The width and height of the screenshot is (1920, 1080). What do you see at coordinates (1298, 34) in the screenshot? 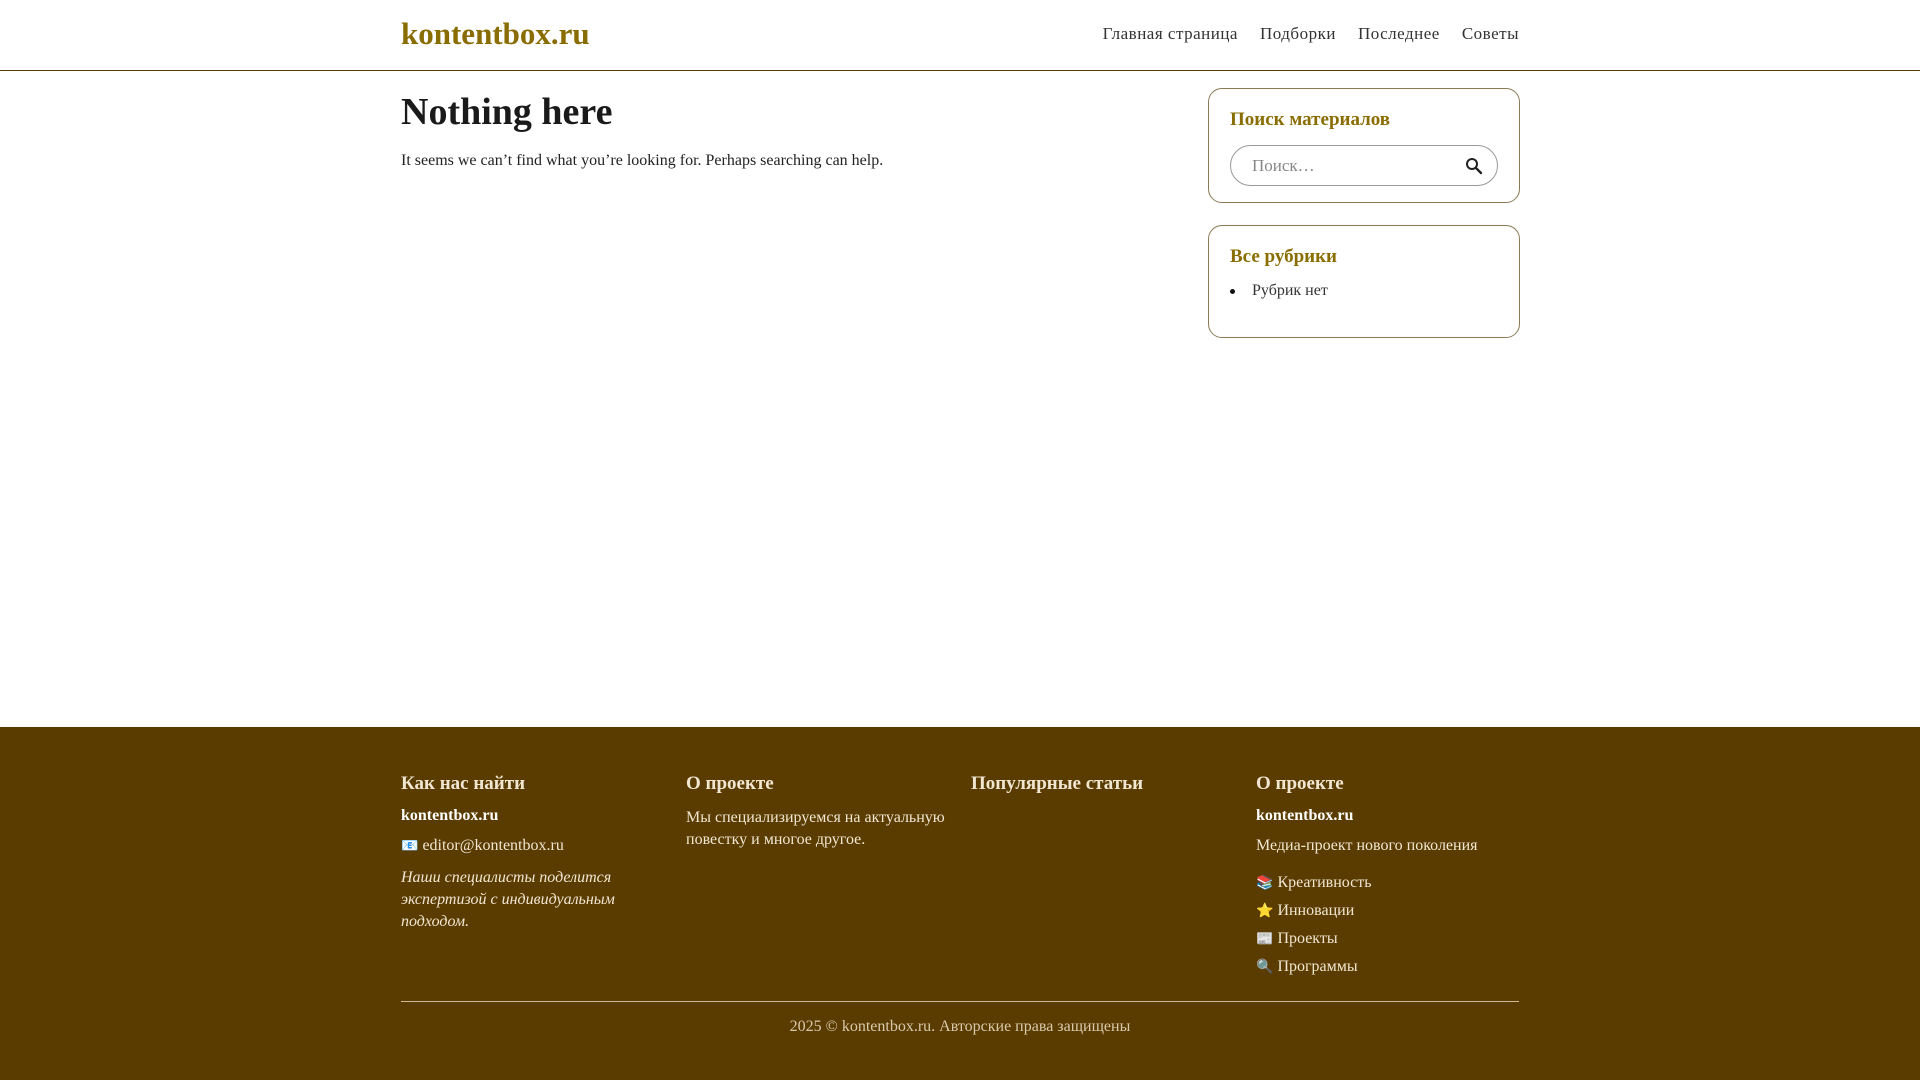
I see `nav-item-collections: Подборки` at bounding box center [1298, 34].